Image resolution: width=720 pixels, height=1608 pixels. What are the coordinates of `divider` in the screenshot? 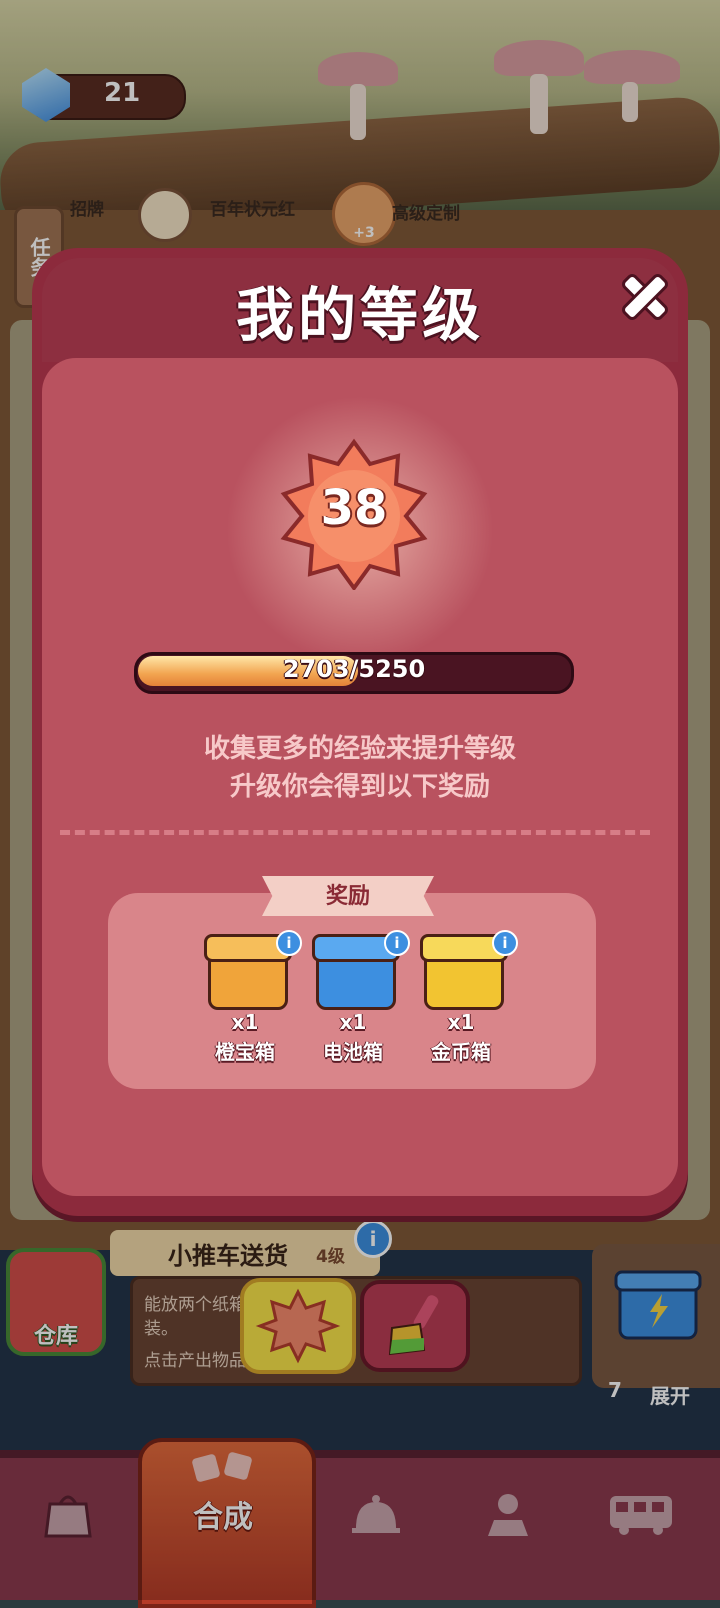 It's located at (355, 832).